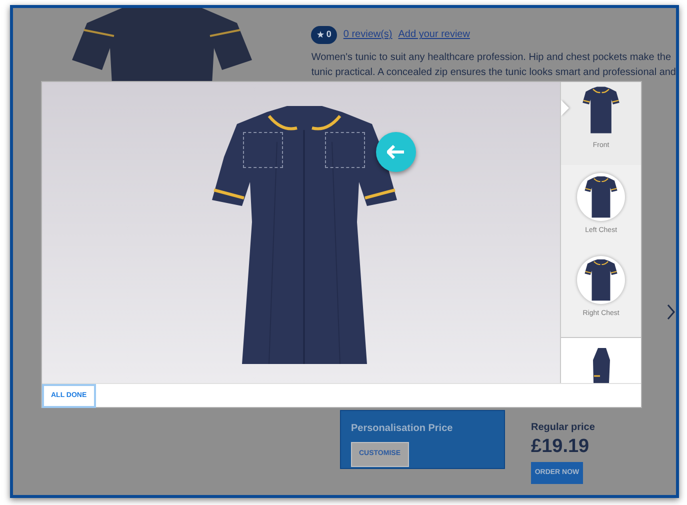  Describe the element at coordinates (493, 73) in the screenshot. I see `description-line: tunic practical. A concealed zip ensures the tunic looks smart and professional and` at that location.